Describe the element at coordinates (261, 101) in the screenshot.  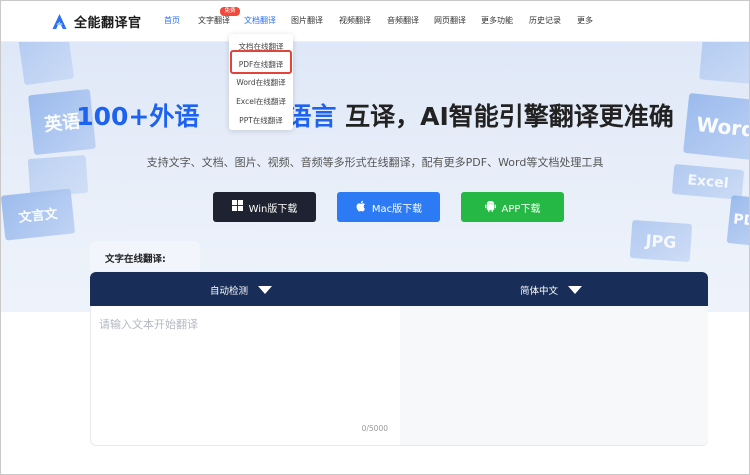
I see `dropdown-item-excel: Excel在线翻译` at that location.